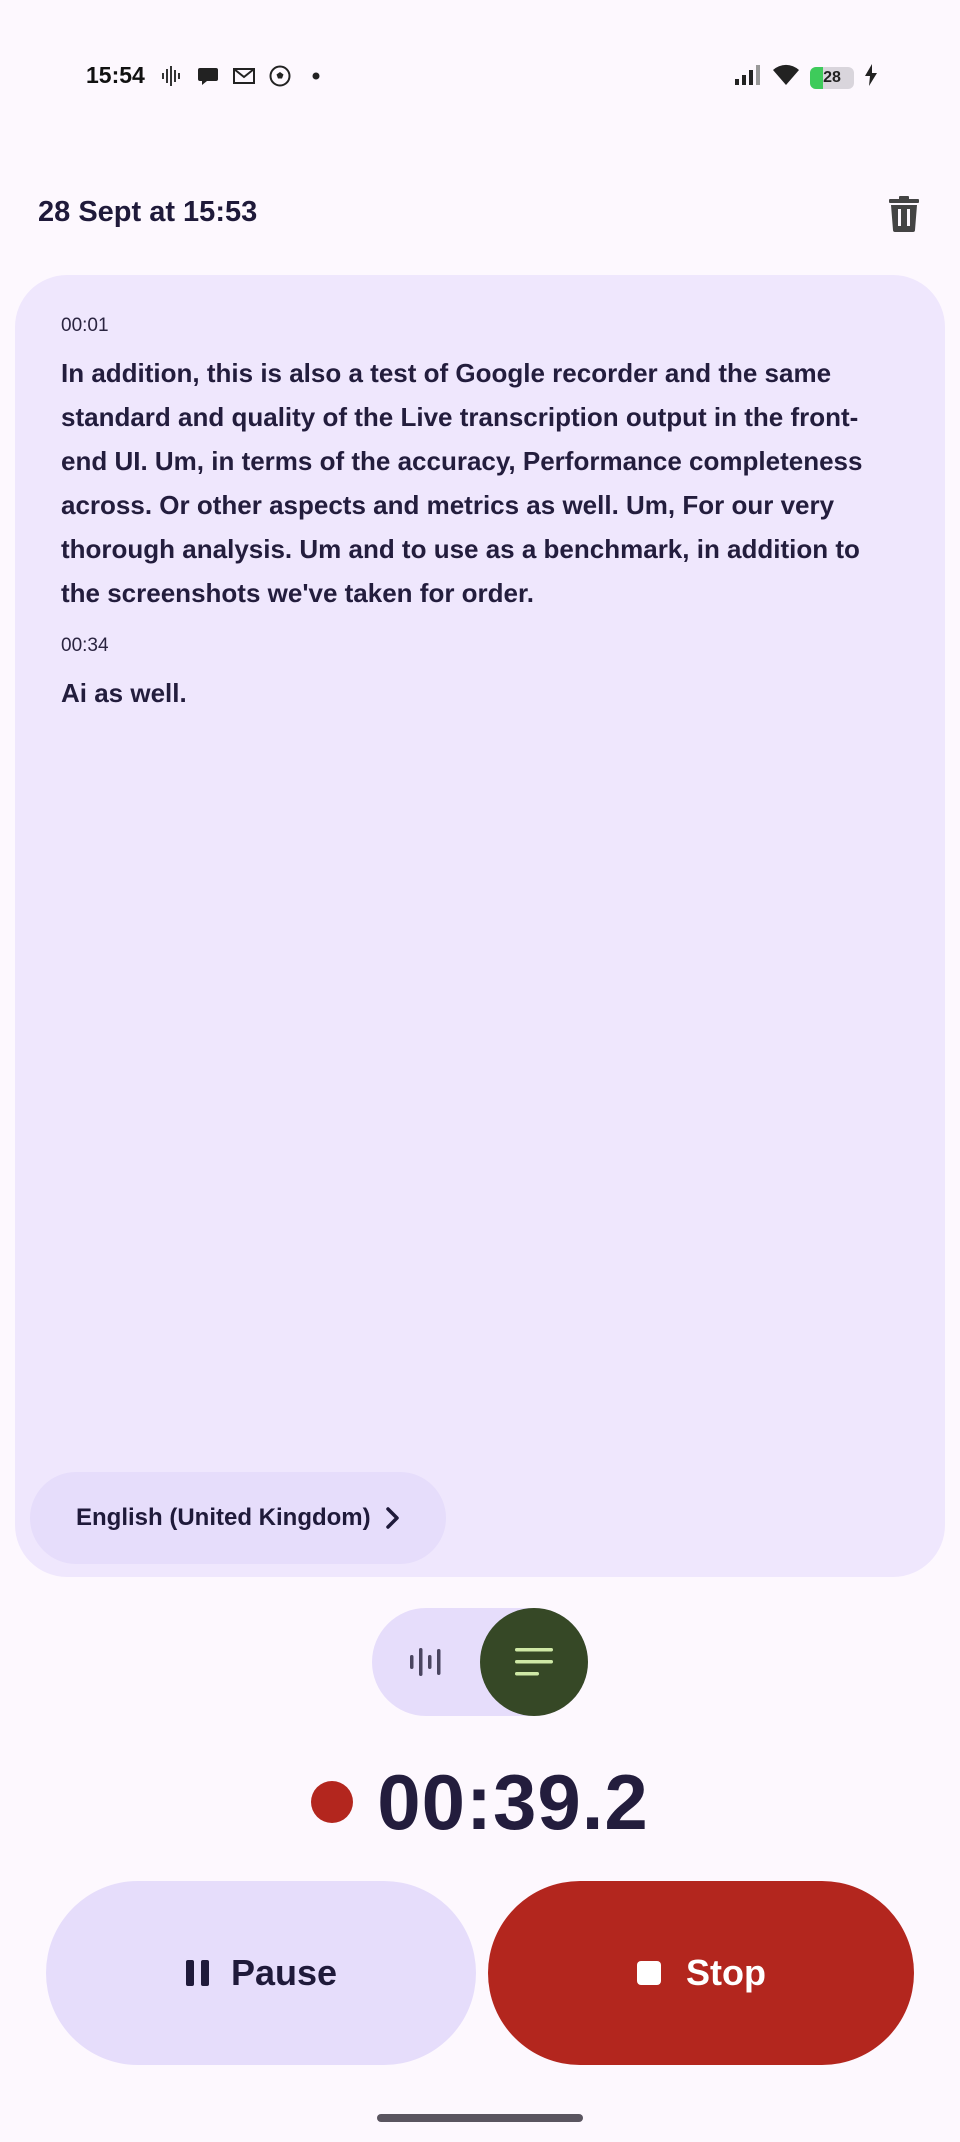 The height and width of the screenshot is (2142, 960). What do you see at coordinates (649, 1973) in the screenshot?
I see `stop-icon` at bounding box center [649, 1973].